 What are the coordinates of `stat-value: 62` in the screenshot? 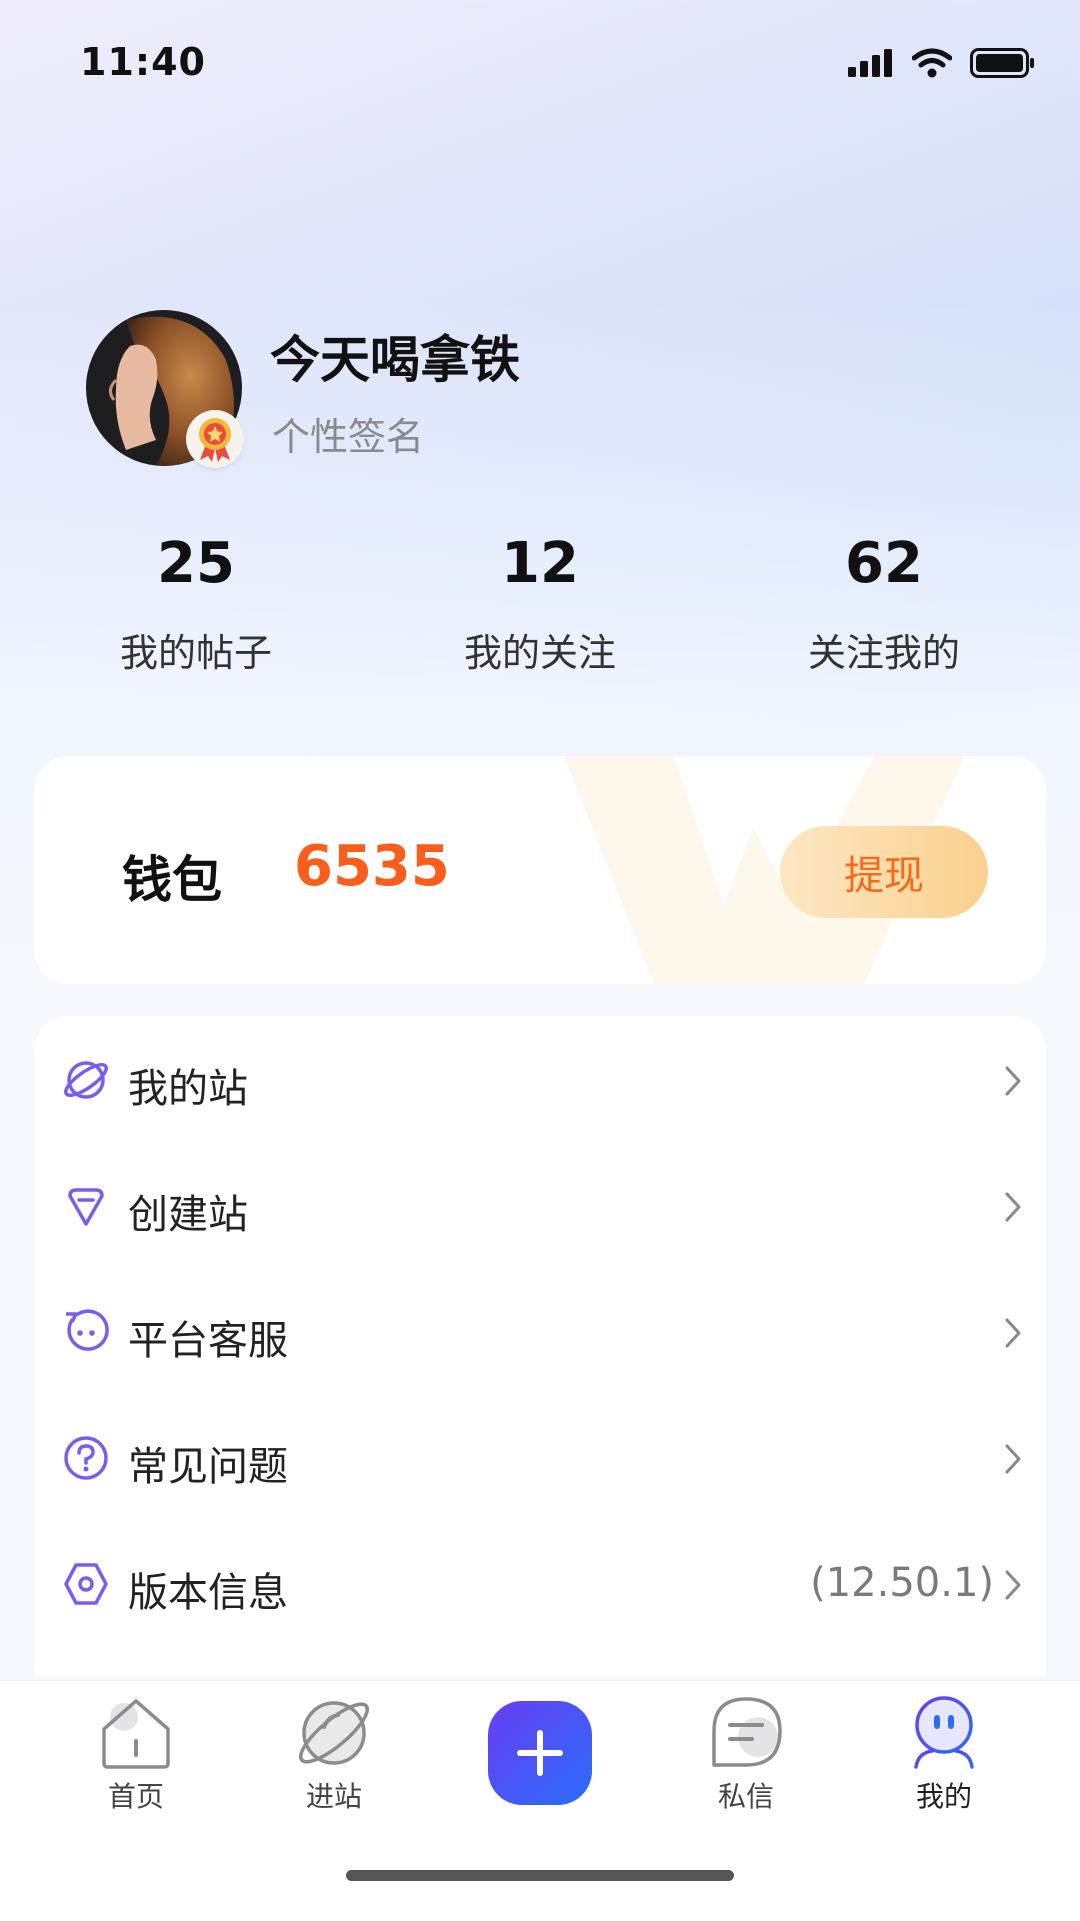 It's located at (884, 563).